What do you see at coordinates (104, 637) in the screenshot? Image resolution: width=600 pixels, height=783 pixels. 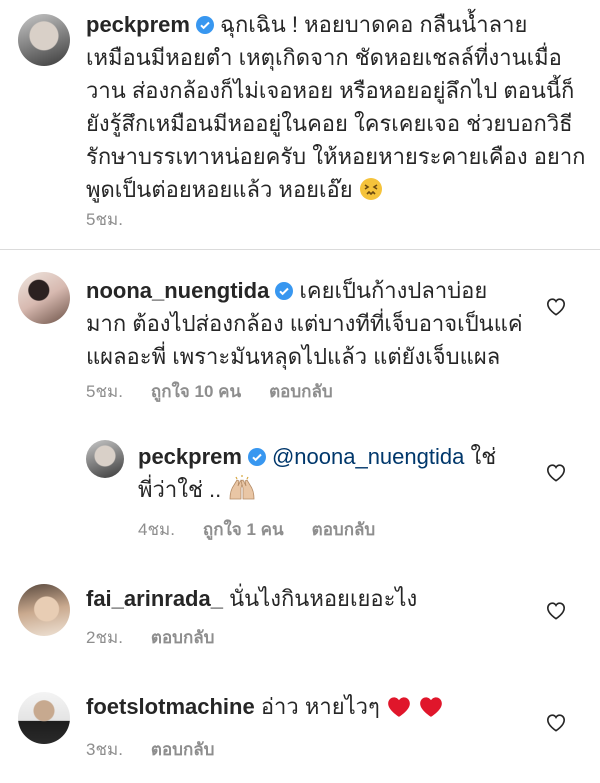 I see `comment-time: 2ชม.` at bounding box center [104, 637].